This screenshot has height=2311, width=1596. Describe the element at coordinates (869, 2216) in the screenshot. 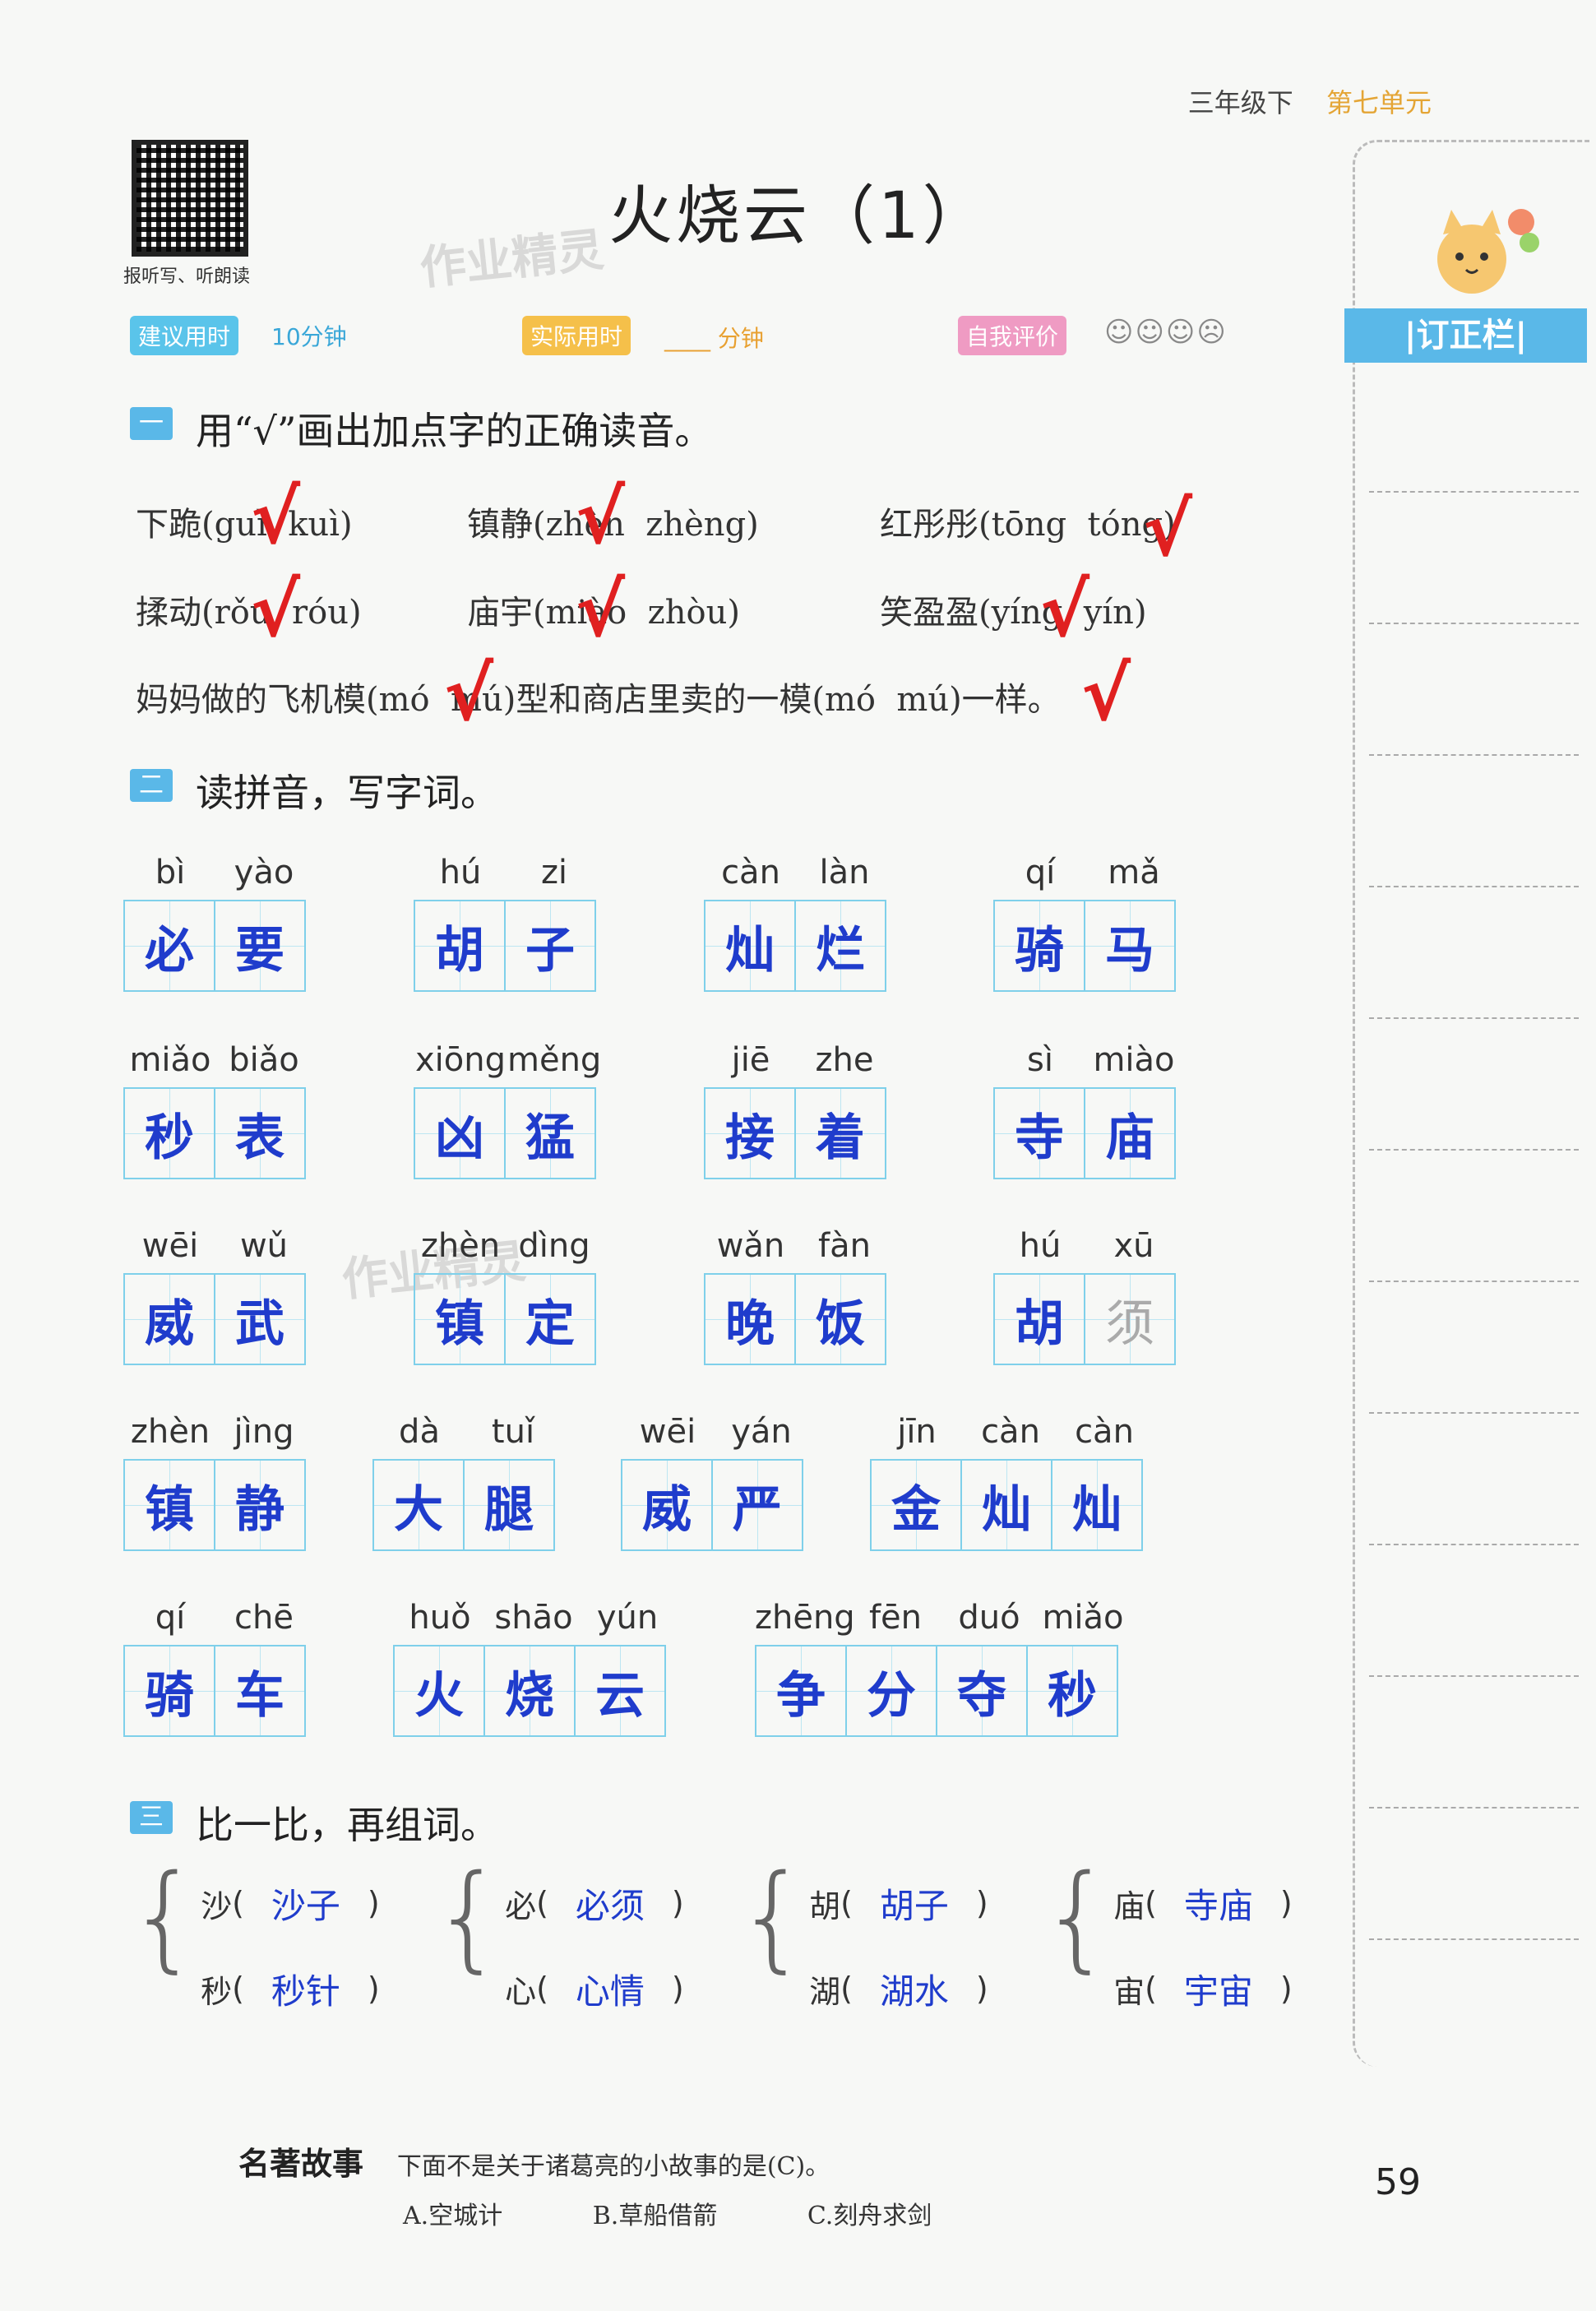

I see `story-option: C.刻舟求剑` at that location.